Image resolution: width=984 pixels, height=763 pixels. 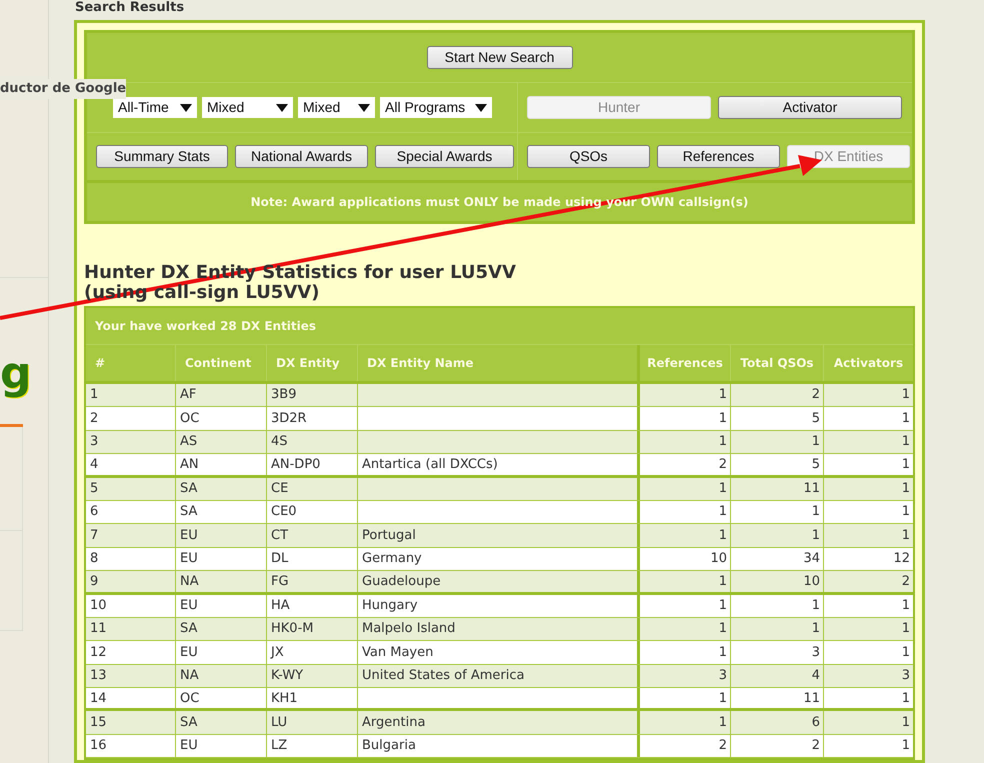 I want to click on tab-button: Activator, so click(x=810, y=107).